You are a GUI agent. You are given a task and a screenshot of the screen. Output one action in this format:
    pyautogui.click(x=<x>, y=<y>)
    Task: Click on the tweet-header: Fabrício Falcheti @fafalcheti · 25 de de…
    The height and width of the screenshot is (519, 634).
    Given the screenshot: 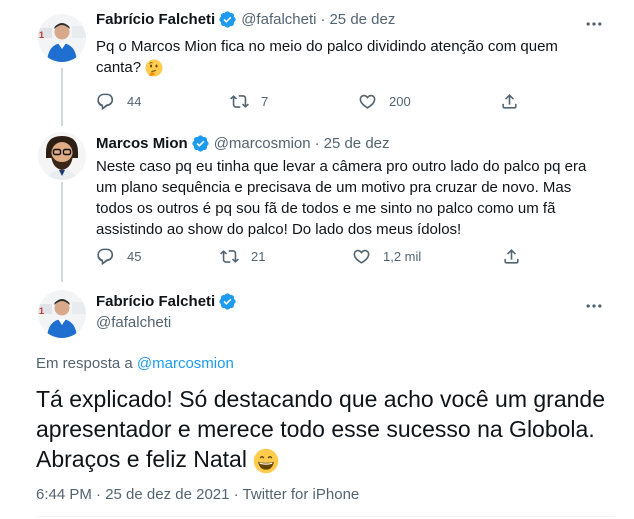 What is the action you would take?
    pyautogui.click(x=245, y=19)
    